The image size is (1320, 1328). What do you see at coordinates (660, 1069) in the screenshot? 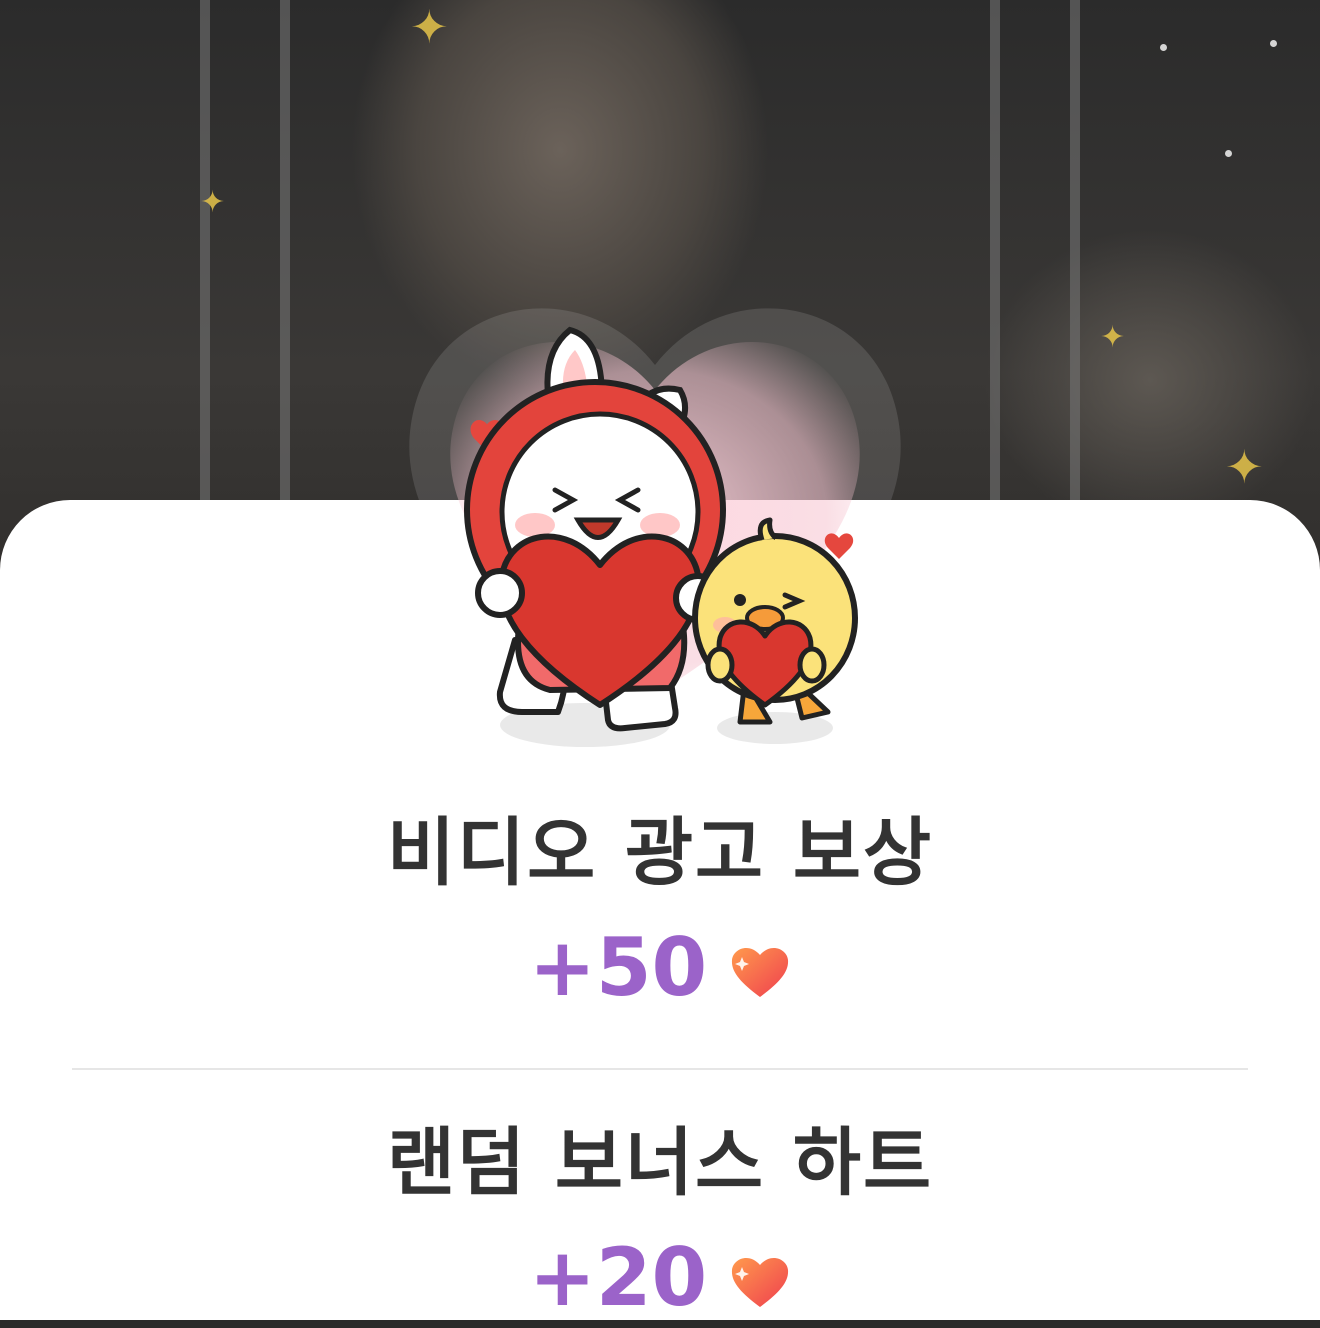
I see `divider` at bounding box center [660, 1069].